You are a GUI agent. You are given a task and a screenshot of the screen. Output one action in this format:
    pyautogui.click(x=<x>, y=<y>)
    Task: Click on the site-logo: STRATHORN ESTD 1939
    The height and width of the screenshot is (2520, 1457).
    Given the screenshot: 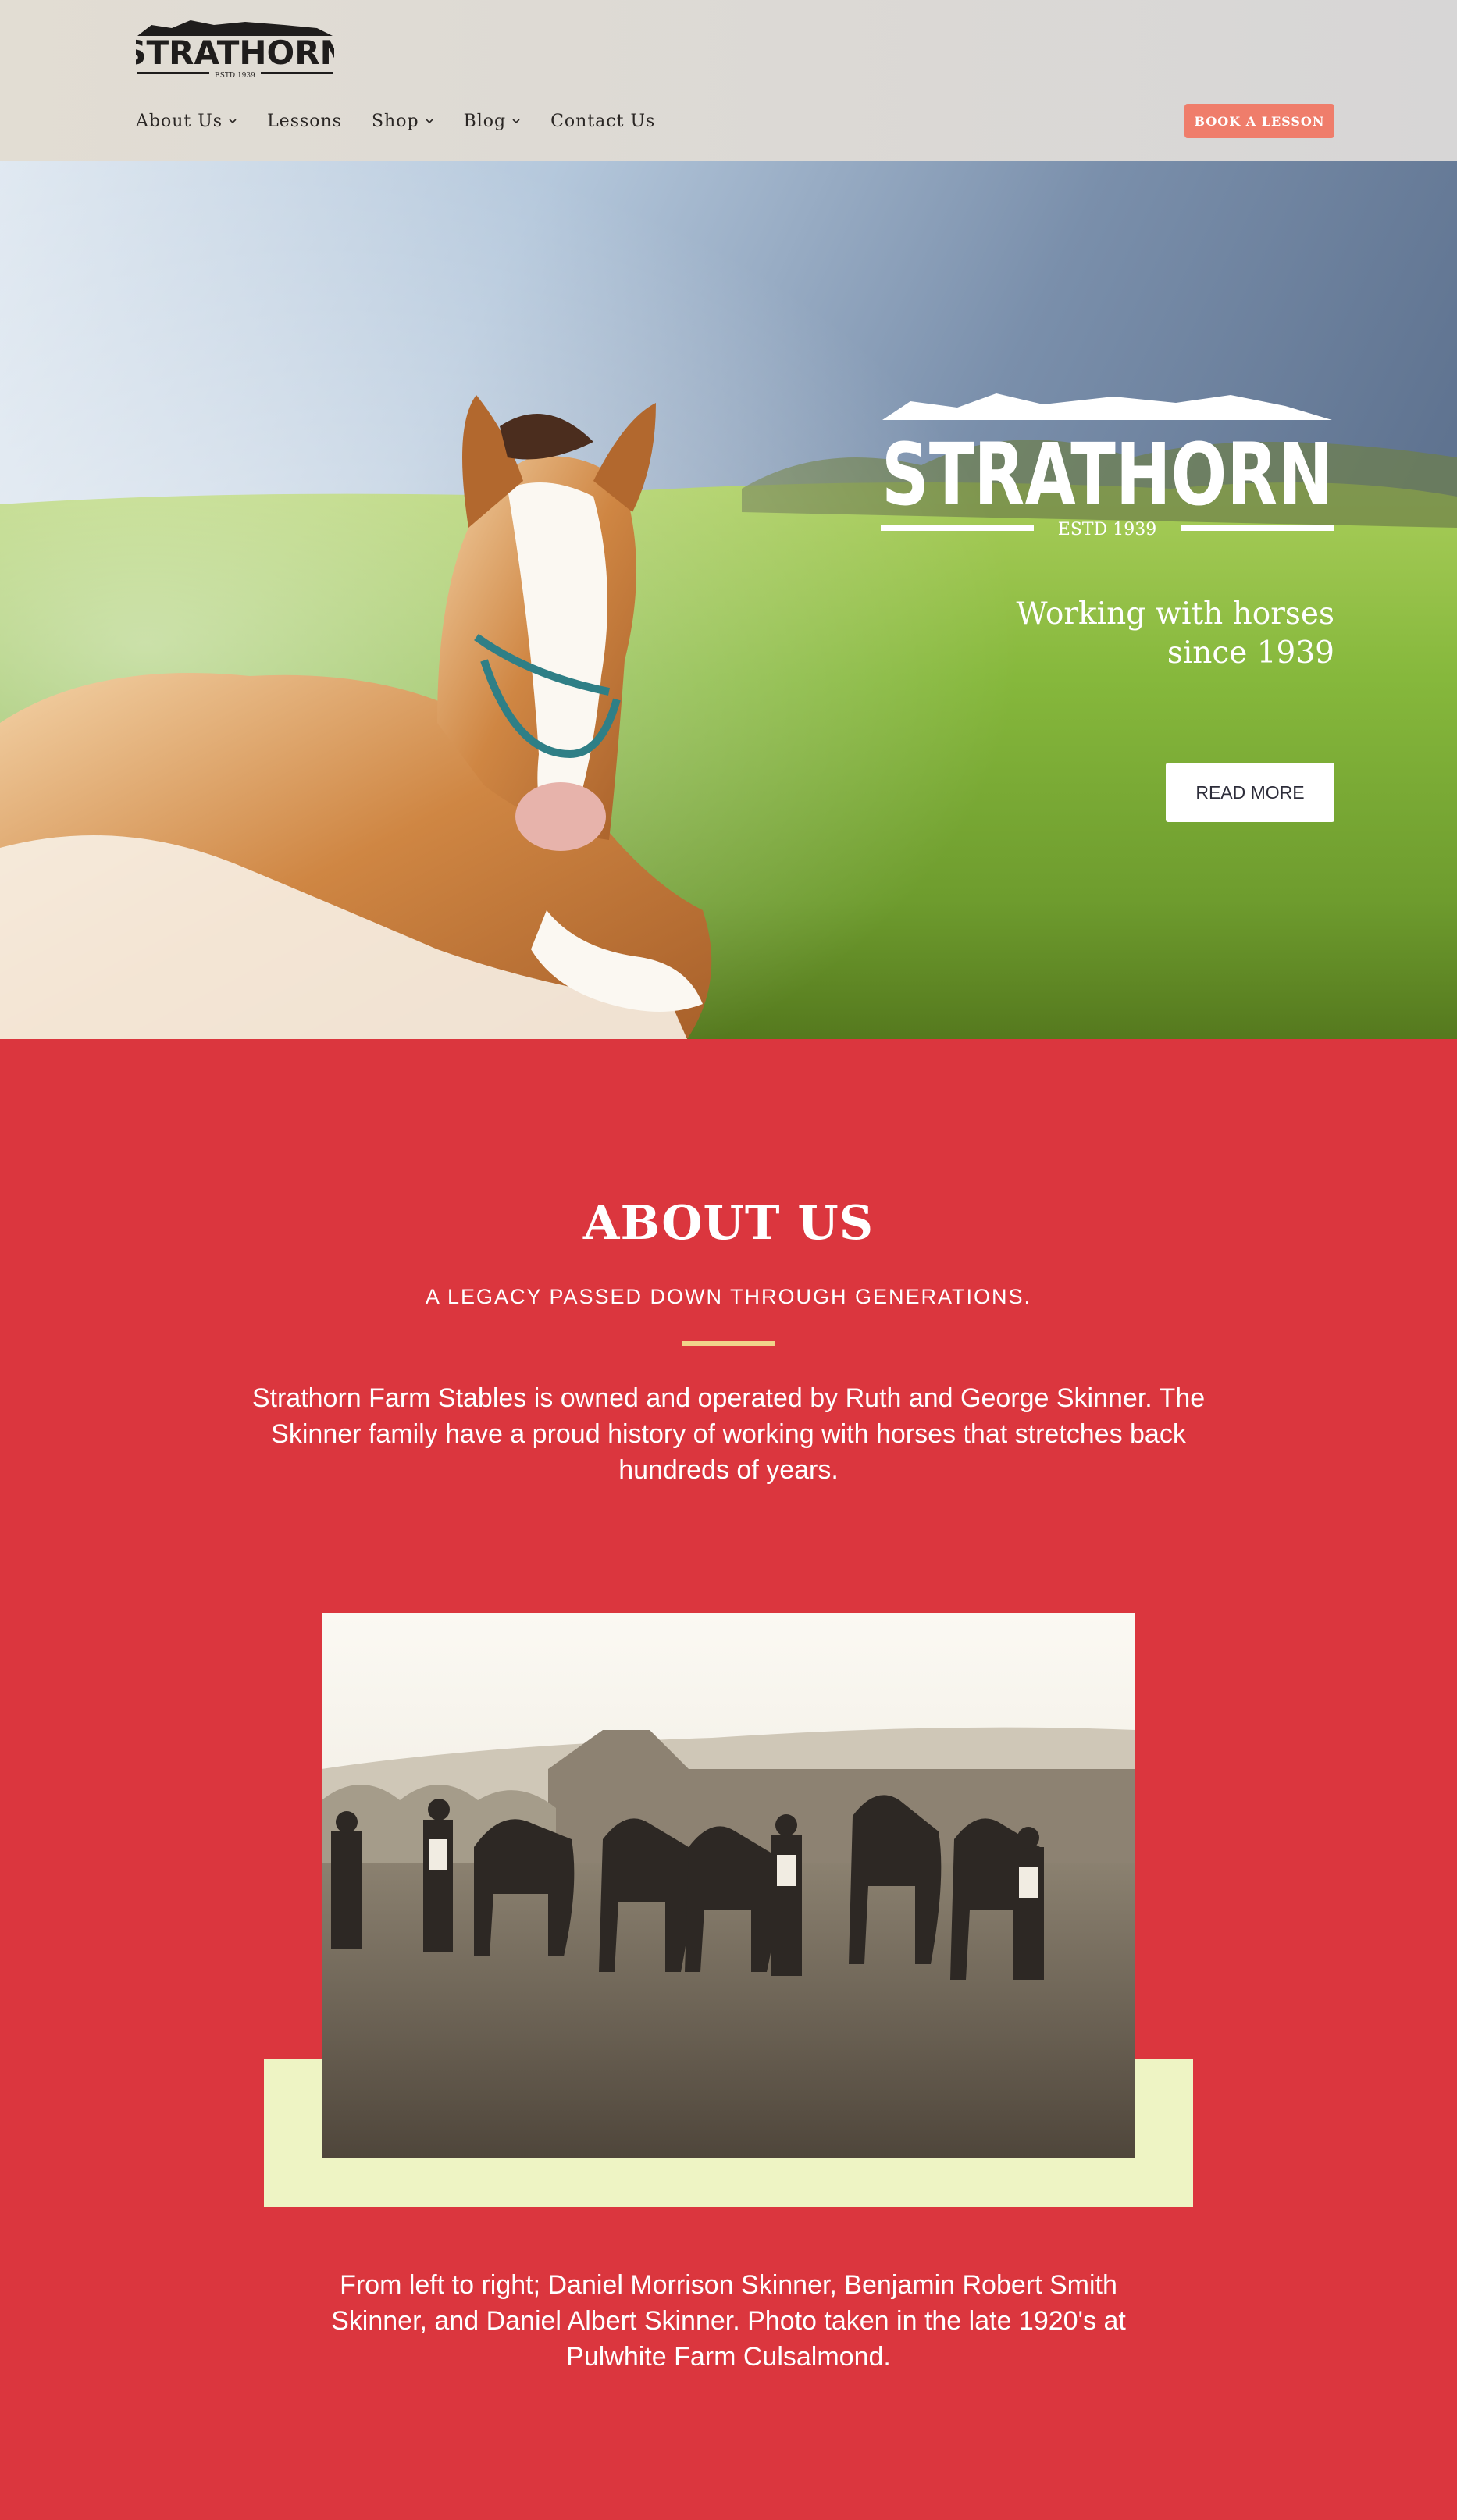 What is the action you would take?
    pyautogui.click(x=235, y=50)
    